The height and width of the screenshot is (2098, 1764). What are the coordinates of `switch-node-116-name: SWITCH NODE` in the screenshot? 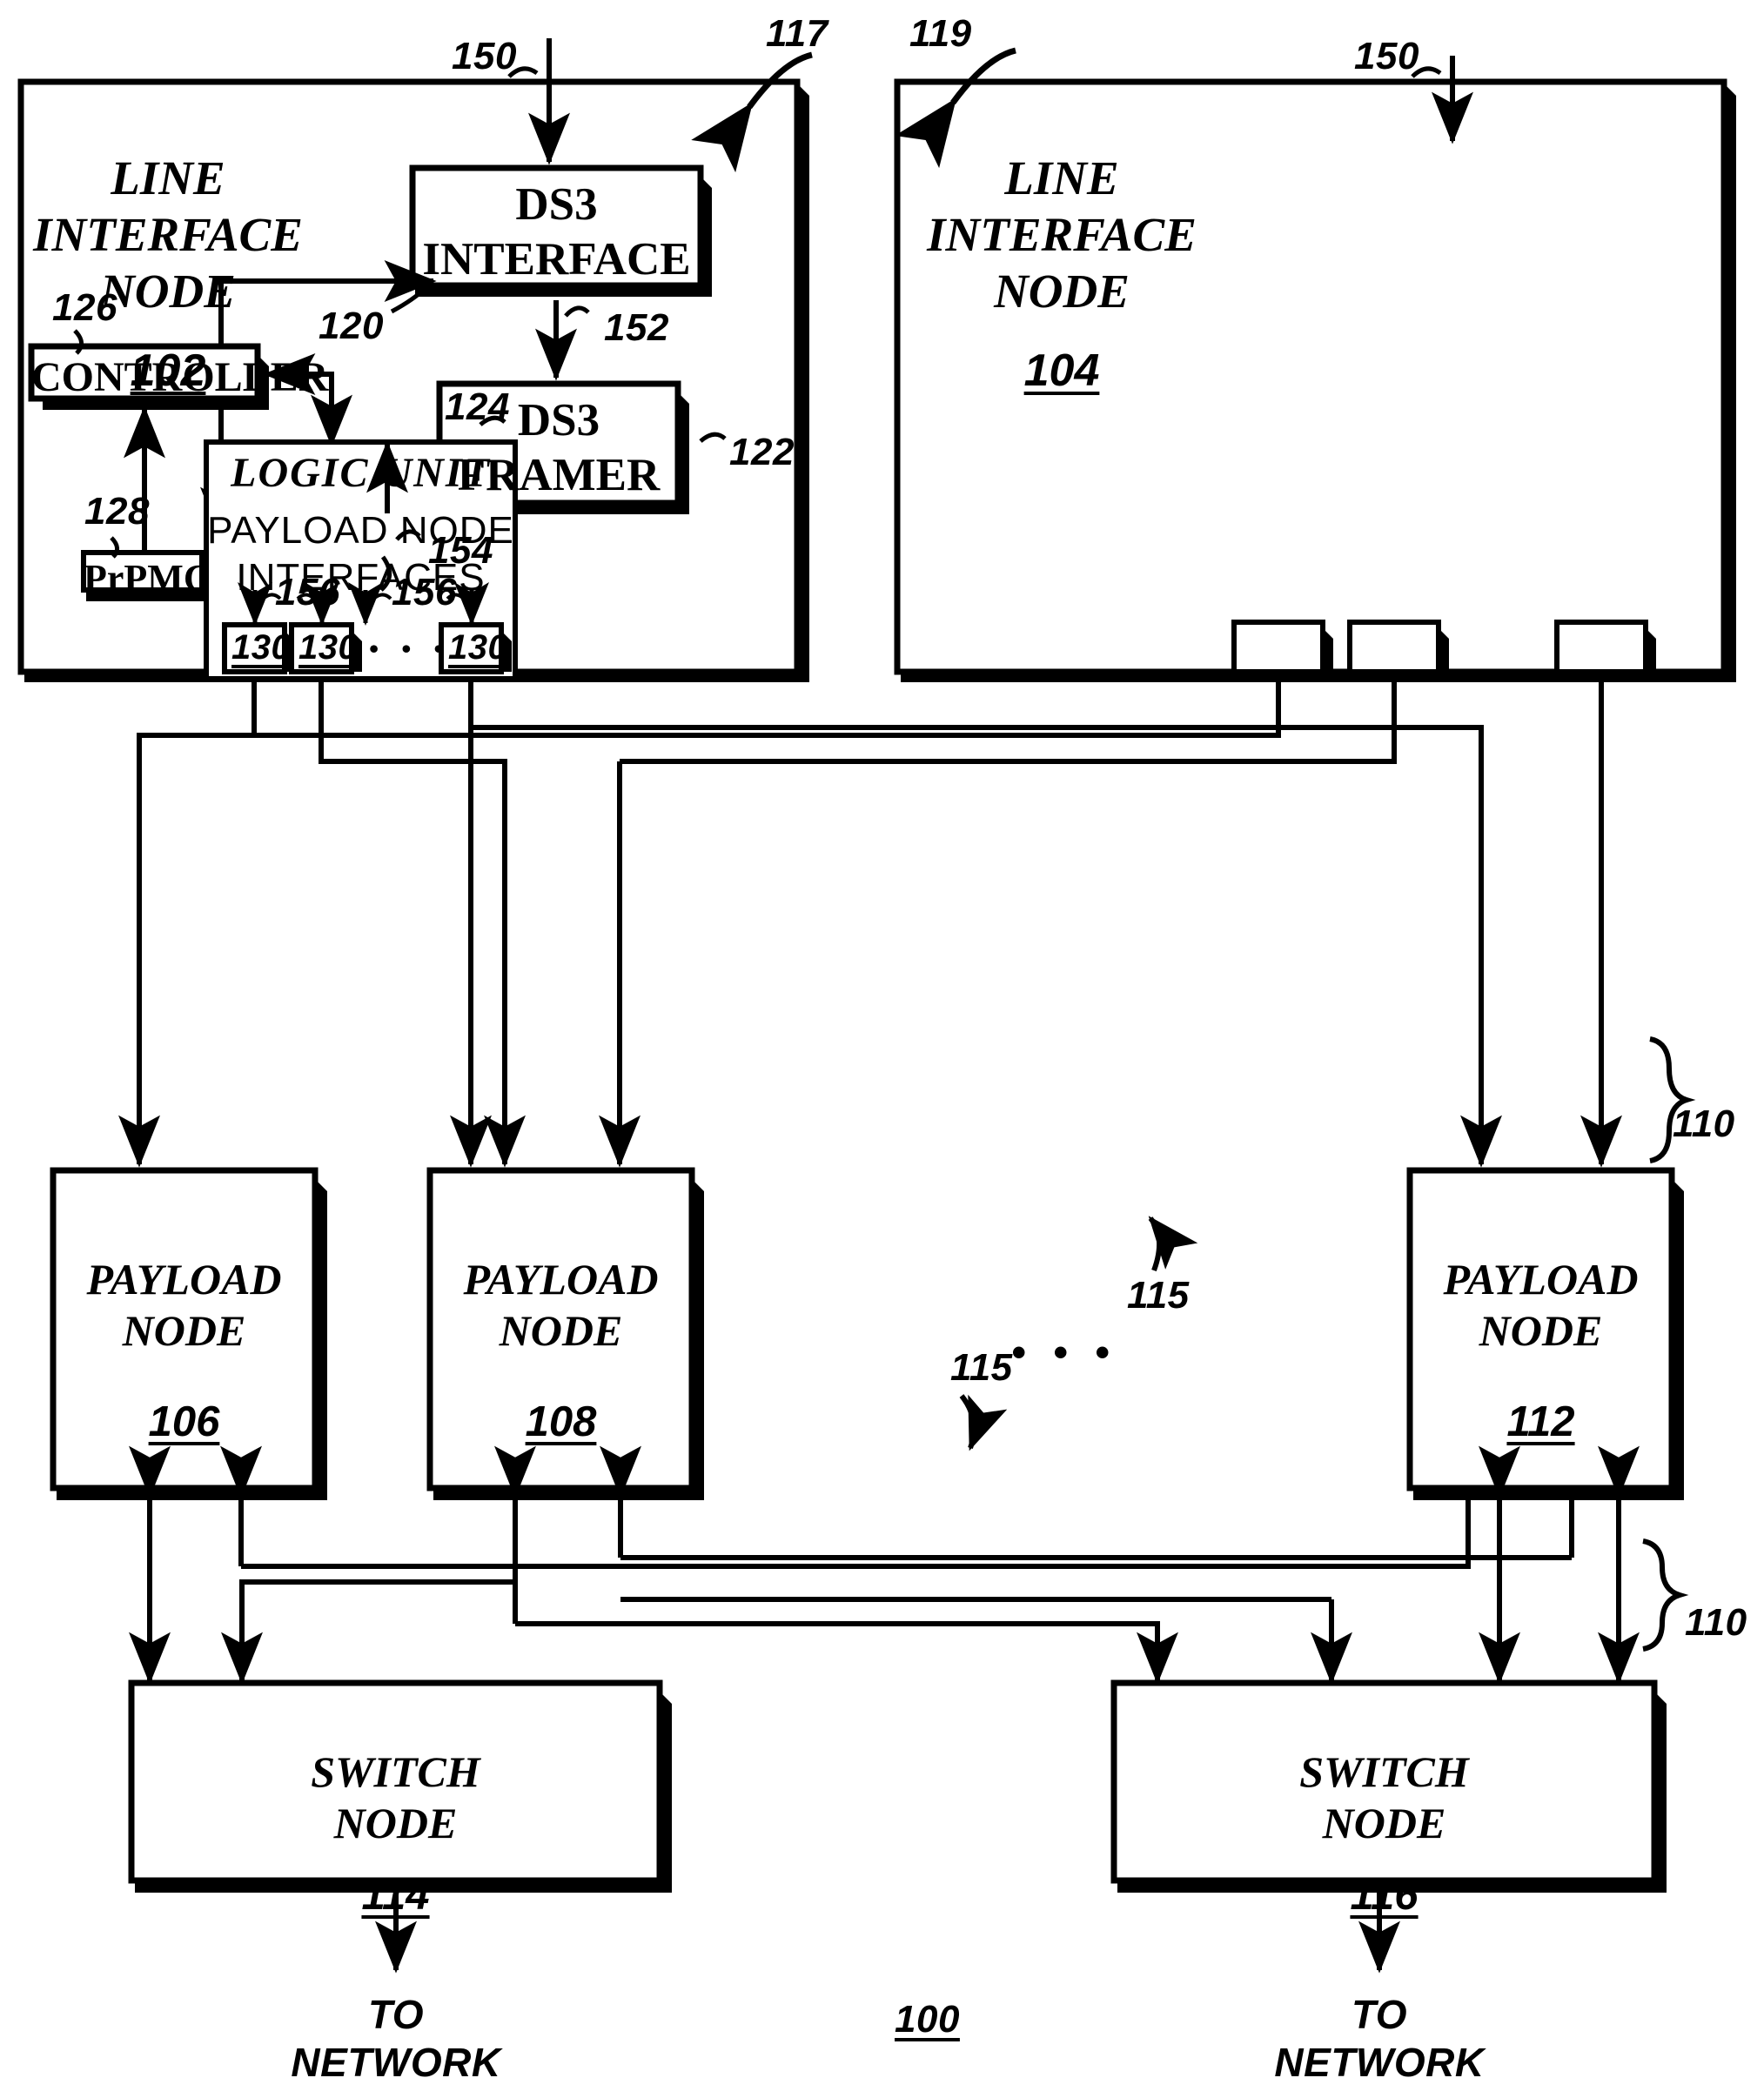 It's located at (1384, 1797).